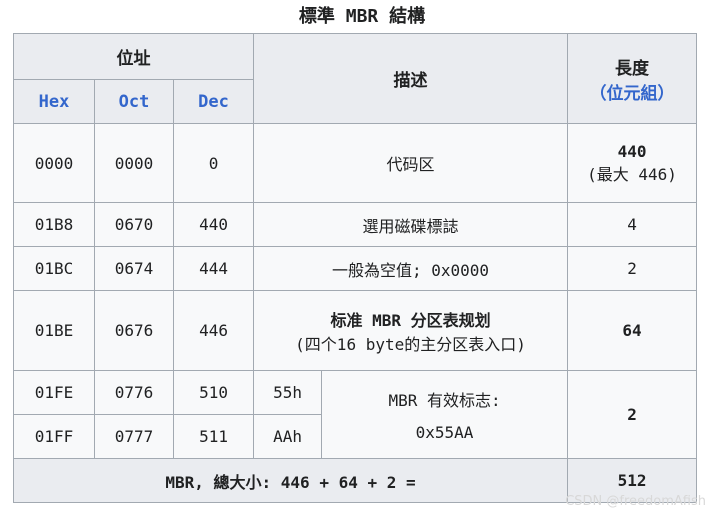  What do you see at coordinates (288, 392) in the screenshot?
I see `value-cell: 55h` at bounding box center [288, 392].